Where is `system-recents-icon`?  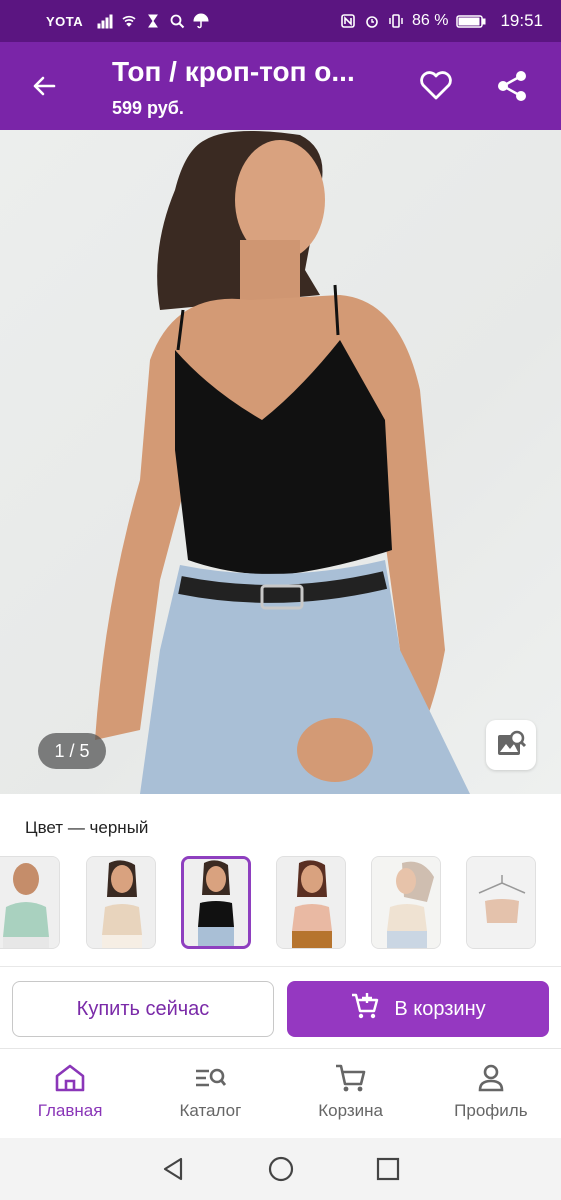 system-recents-icon is located at coordinates (388, 1169).